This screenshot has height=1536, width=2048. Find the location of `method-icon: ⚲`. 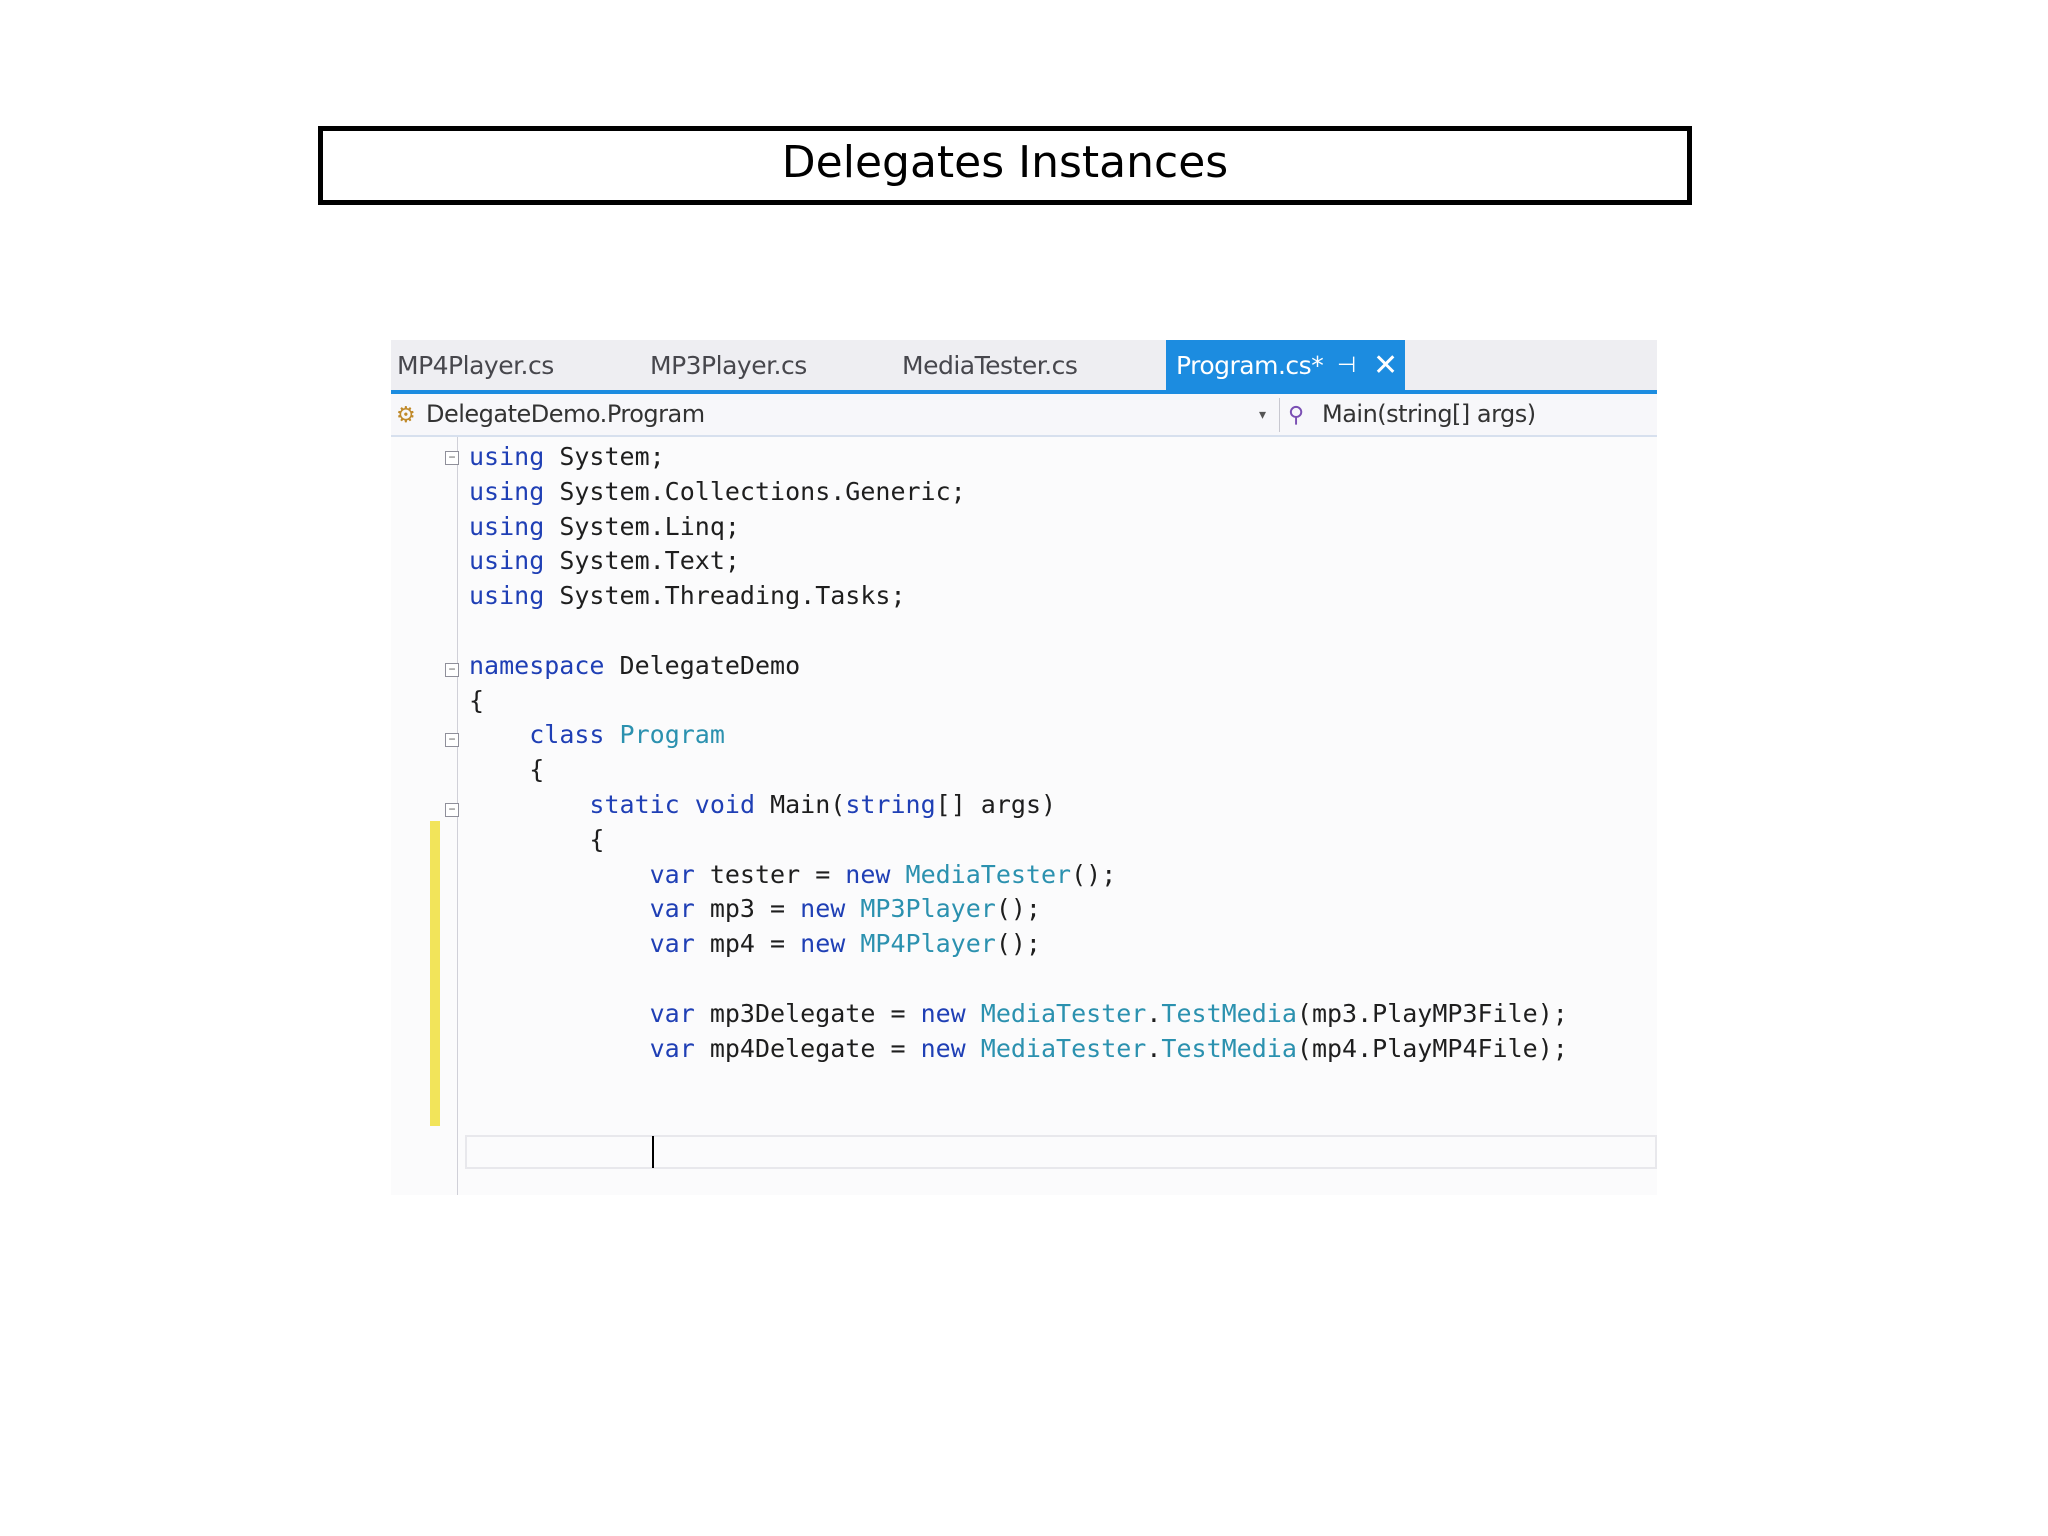

method-icon: ⚲ is located at coordinates (1296, 415).